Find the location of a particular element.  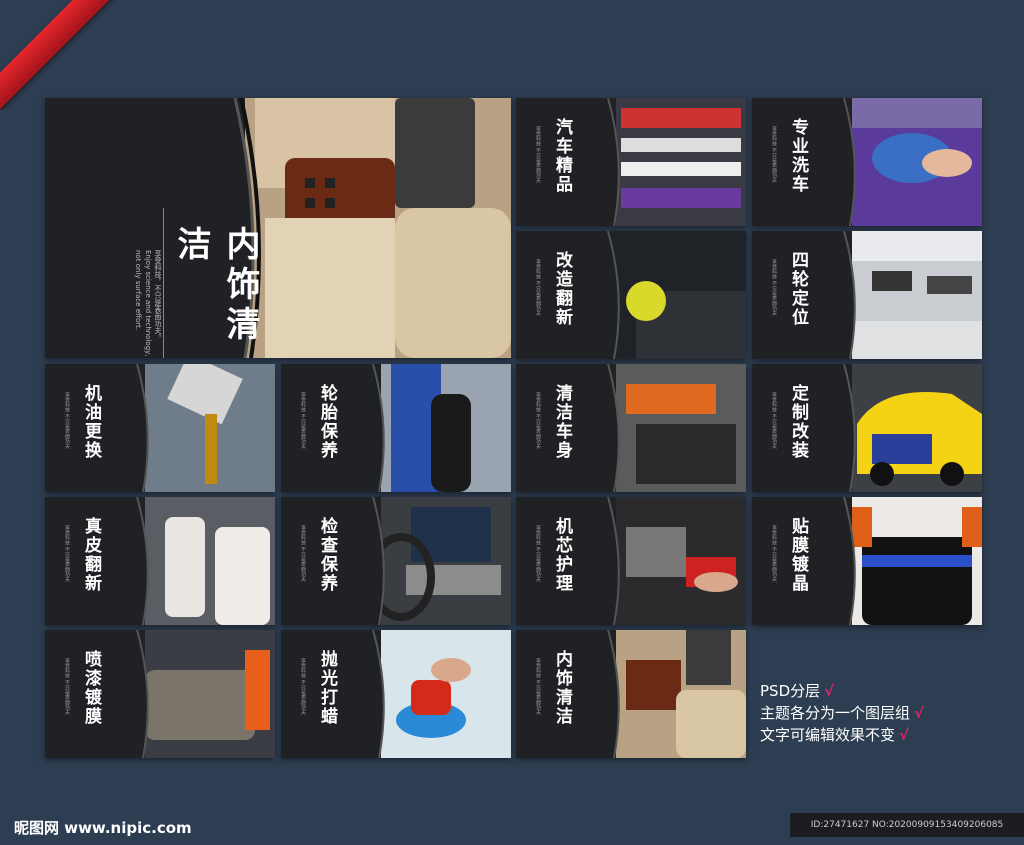

polishing-hood-photo is located at coordinates (681, 295).